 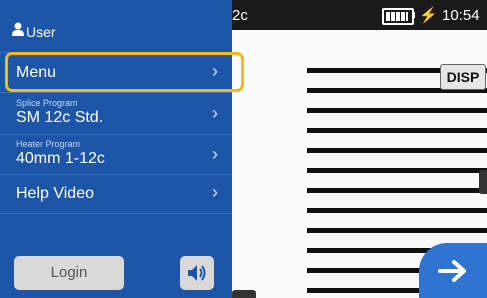 I want to click on menu-highlight-frame, so click(x=124, y=72).